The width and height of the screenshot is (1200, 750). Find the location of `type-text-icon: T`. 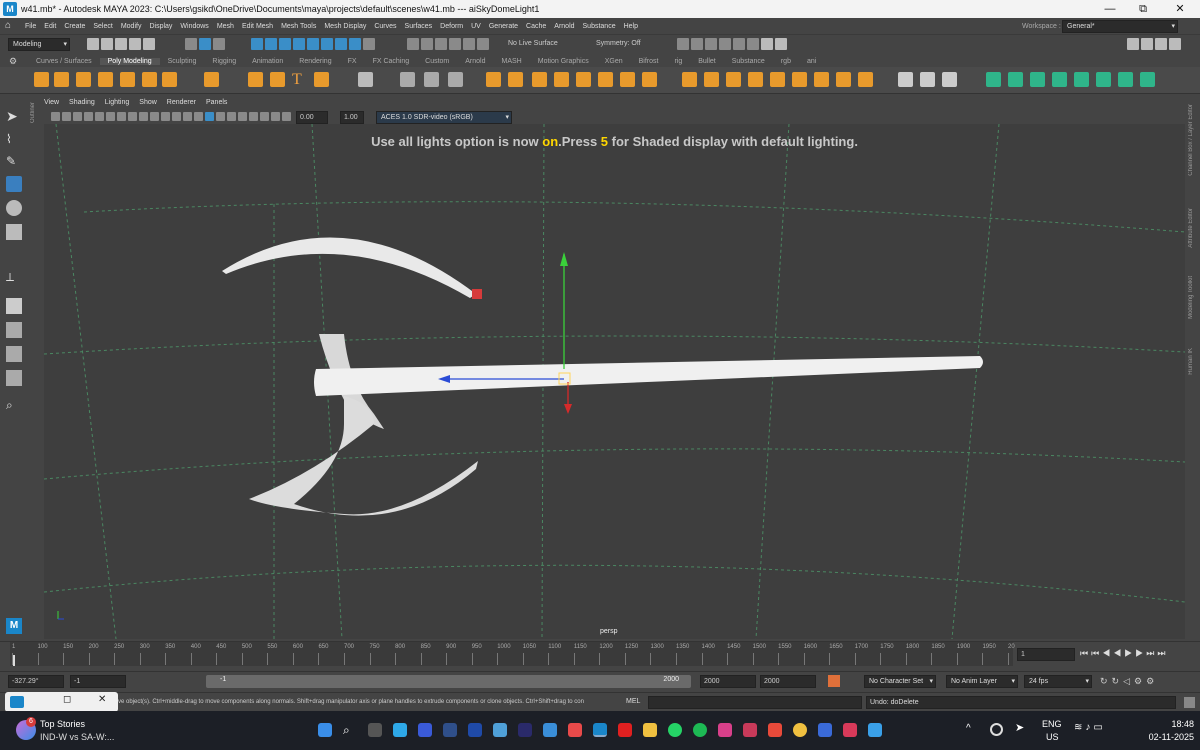

type-text-icon: T is located at coordinates (299, 80).